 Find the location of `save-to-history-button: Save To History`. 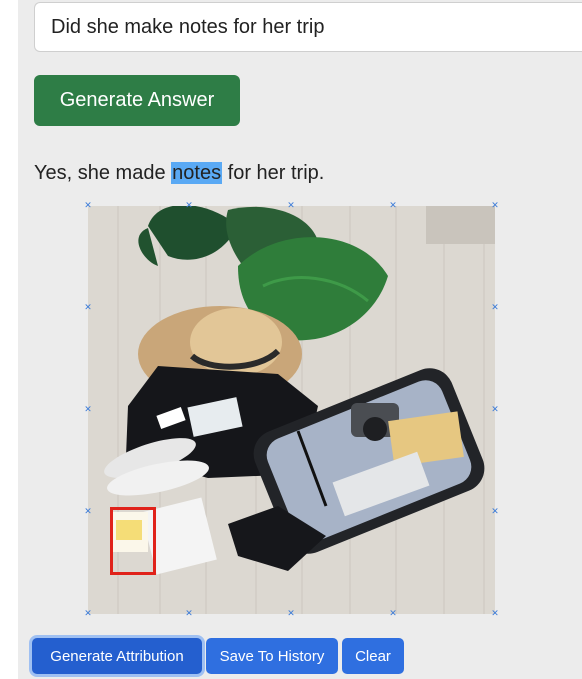

save-to-history-button: Save To History is located at coordinates (272, 656).